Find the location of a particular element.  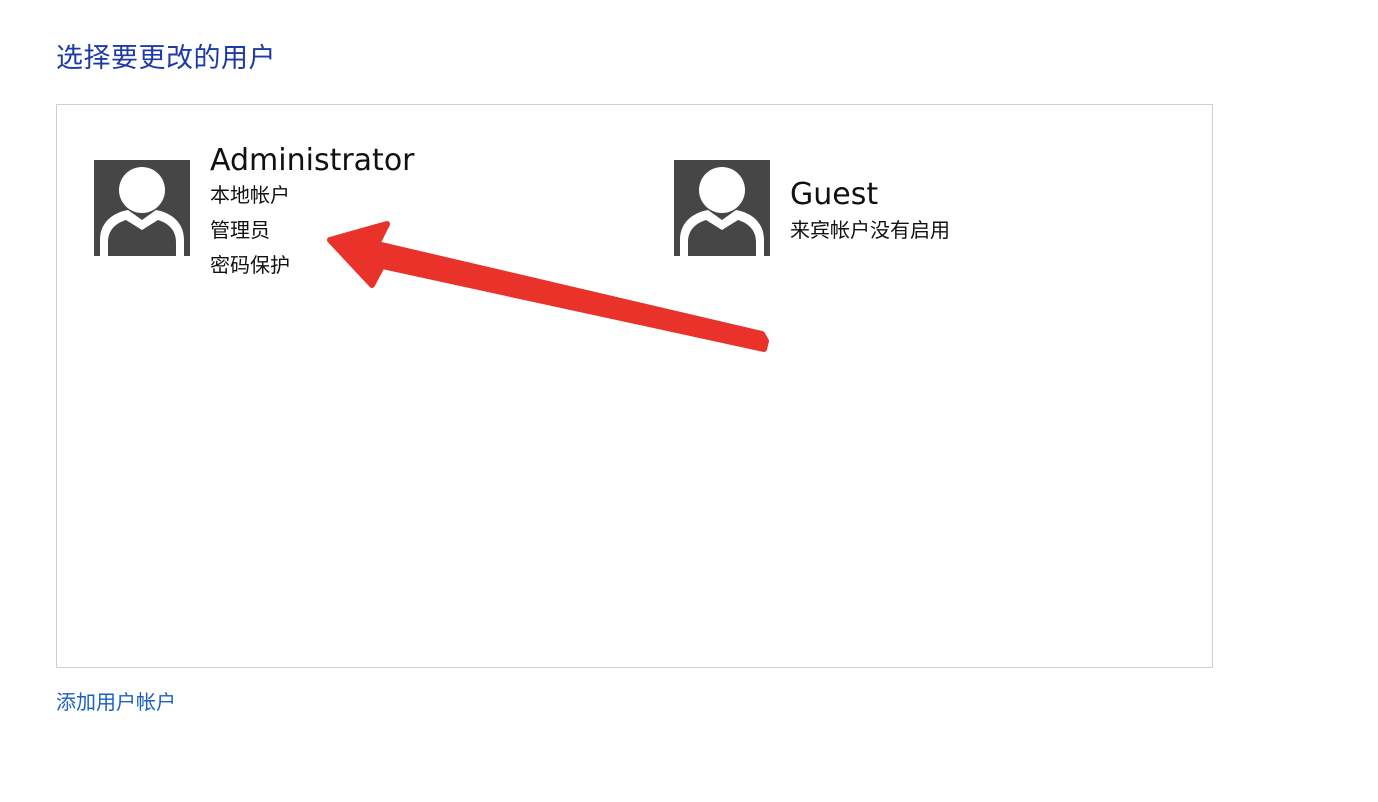

user-name: Administrator is located at coordinates (312, 160).